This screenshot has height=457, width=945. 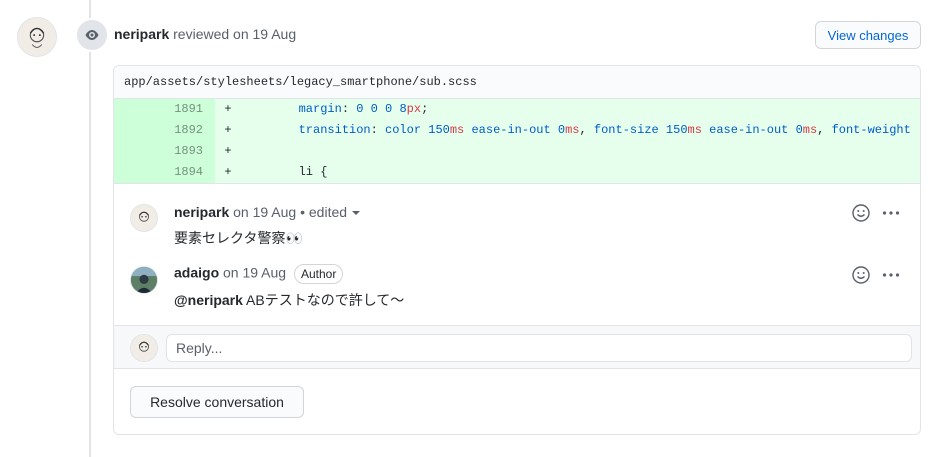 I want to click on diff-line: 1894 + li {, so click(x=517, y=172).